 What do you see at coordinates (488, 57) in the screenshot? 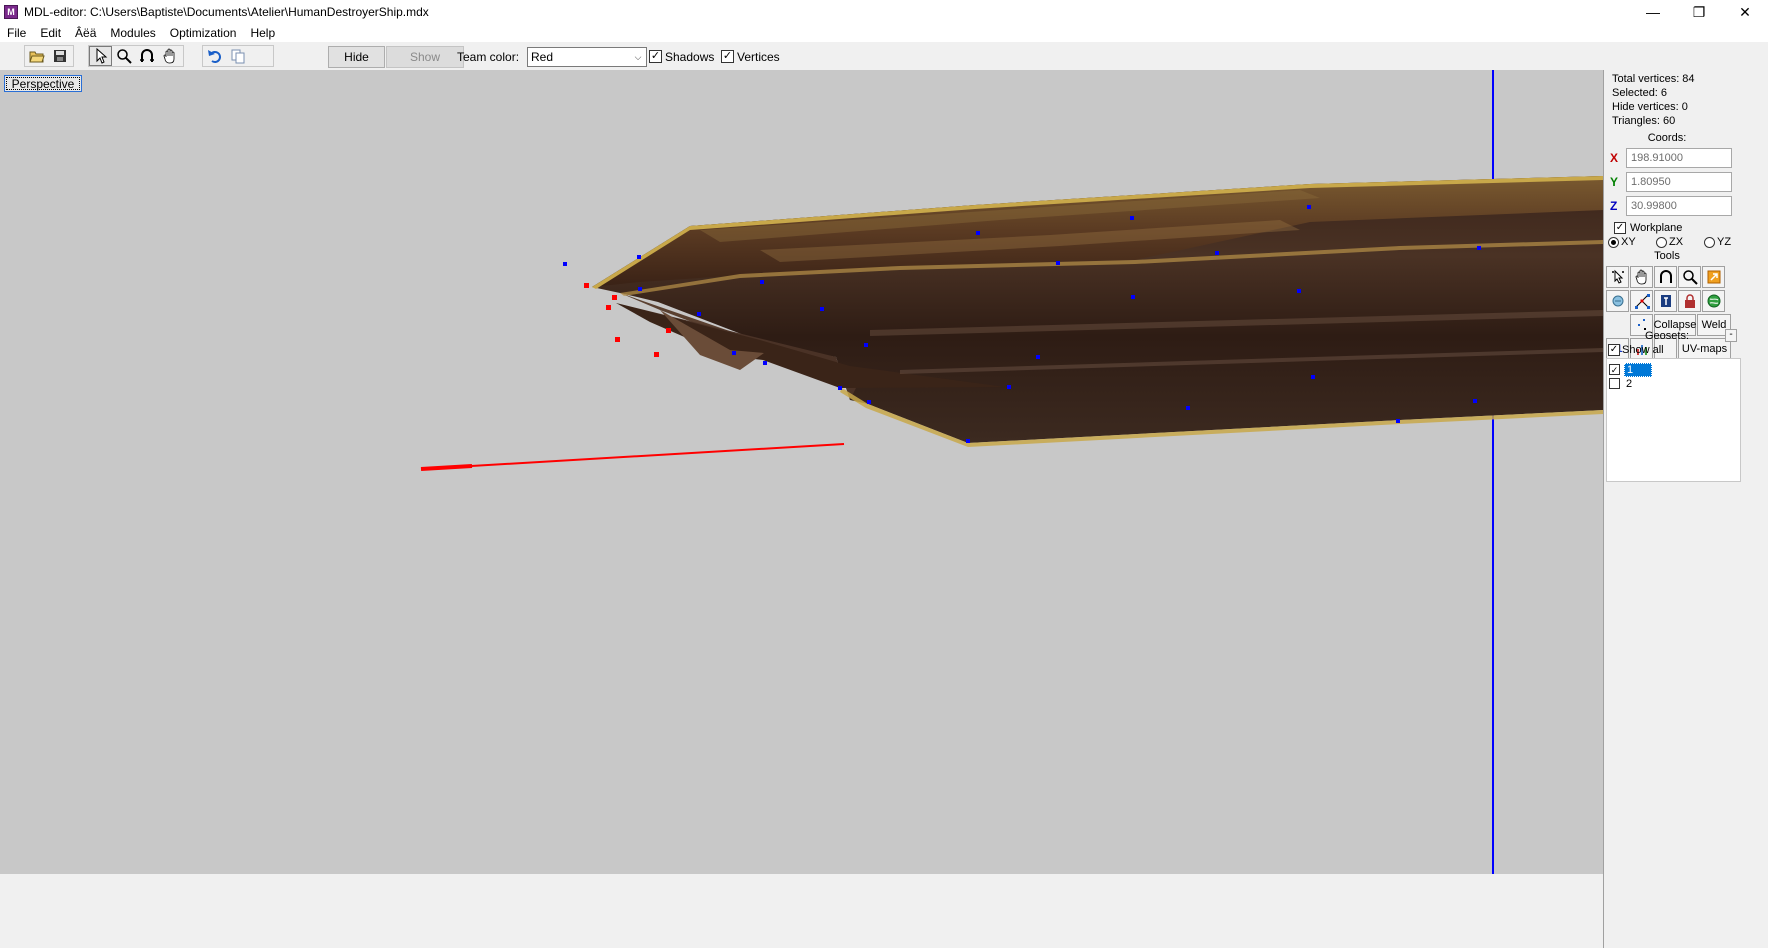
I see `team-color-label: Team color:` at bounding box center [488, 57].